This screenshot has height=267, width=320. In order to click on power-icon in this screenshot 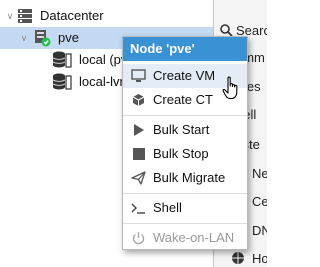, I will do `click(138, 238)`.